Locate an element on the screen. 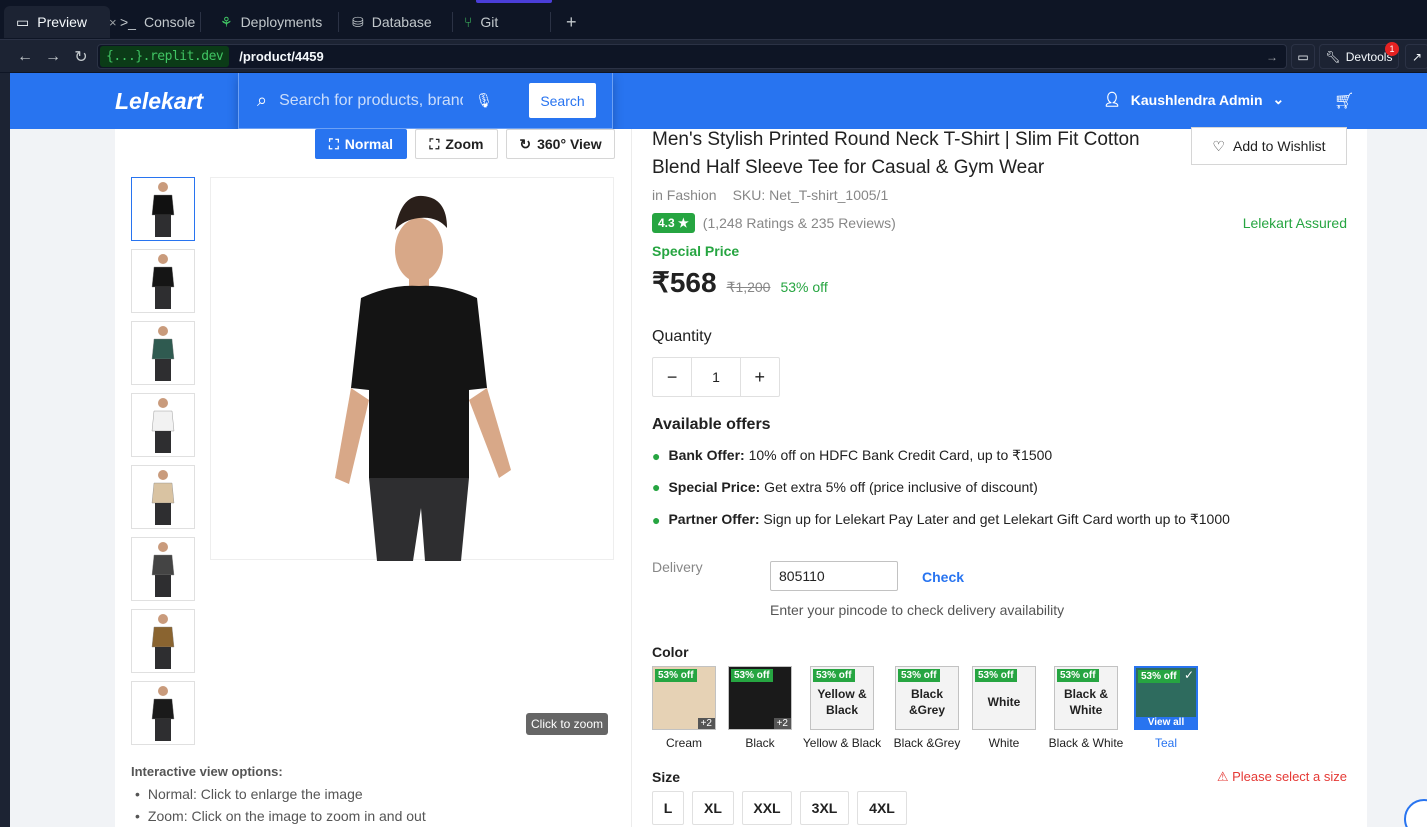 The width and height of the screenshot is (1427, 827). device-icon: ▭ is located at coordinates (1303, 56).